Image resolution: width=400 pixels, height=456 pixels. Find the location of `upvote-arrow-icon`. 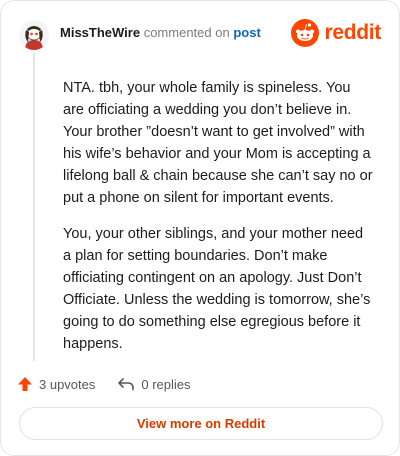

upvote-arrow-icon is located at coordinates (25, 384).